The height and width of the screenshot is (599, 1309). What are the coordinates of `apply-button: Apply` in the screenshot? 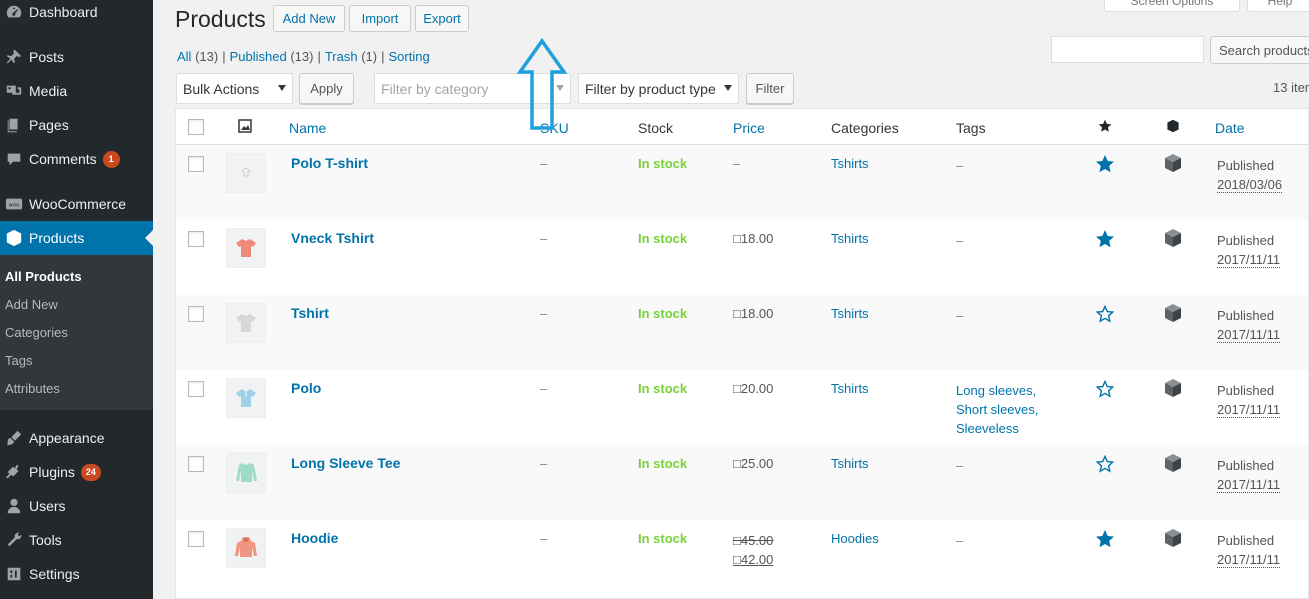 It's located at (326, 88).